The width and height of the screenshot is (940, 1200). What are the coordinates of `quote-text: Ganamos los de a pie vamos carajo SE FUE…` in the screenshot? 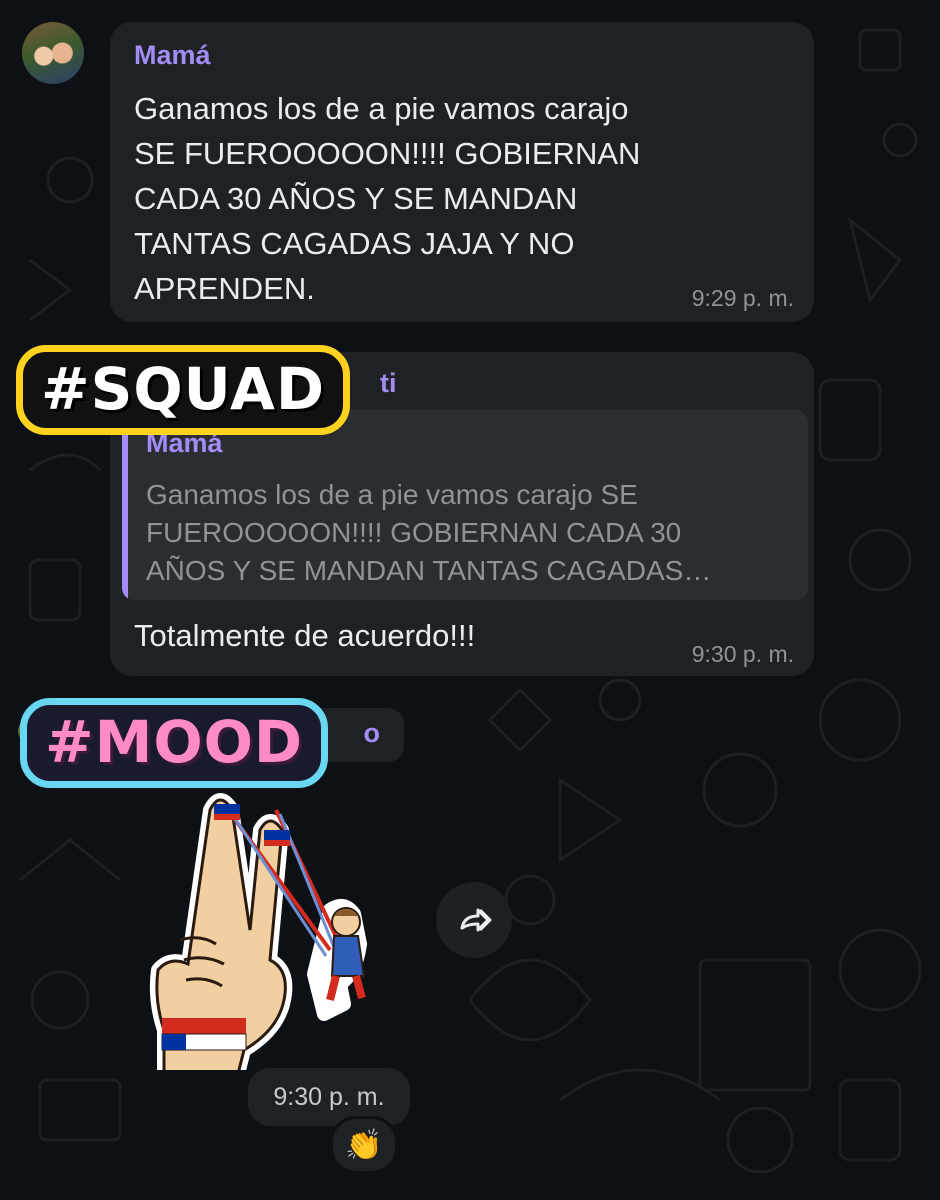 It's located at (429, 532).